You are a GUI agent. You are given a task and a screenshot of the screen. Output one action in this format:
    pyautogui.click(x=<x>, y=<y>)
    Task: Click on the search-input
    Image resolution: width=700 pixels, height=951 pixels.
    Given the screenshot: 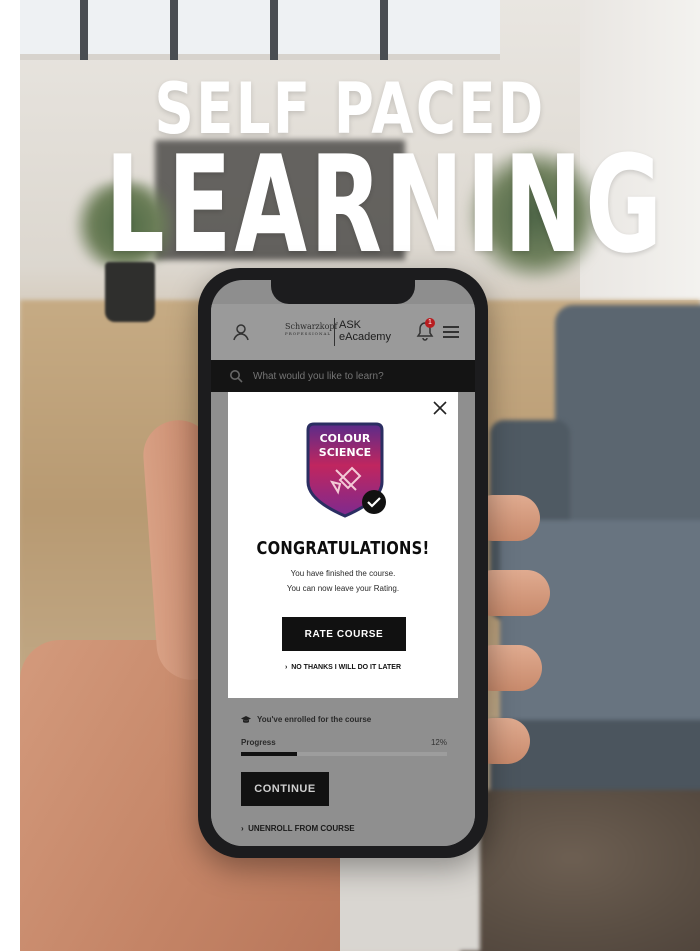 What is the action you would take?
    pyautogui.click(x=353, y=376)
    